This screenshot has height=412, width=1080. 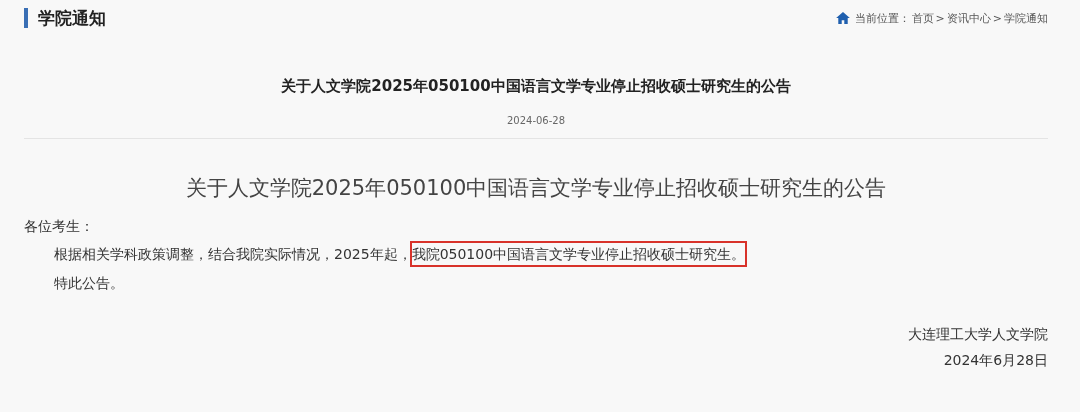 I want to click on article-heading: 关于人文学院2025年050100中国语言文学专业停止招收硕士研究生的公告, so click(x=536, y=188).